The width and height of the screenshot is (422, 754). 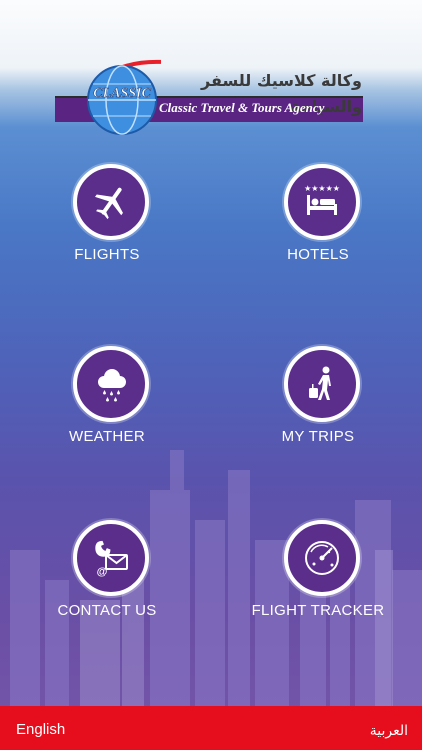 I want to click on flight-tracker-menu-item: FLIGHT TRACKER, so click(x=322, y=575).